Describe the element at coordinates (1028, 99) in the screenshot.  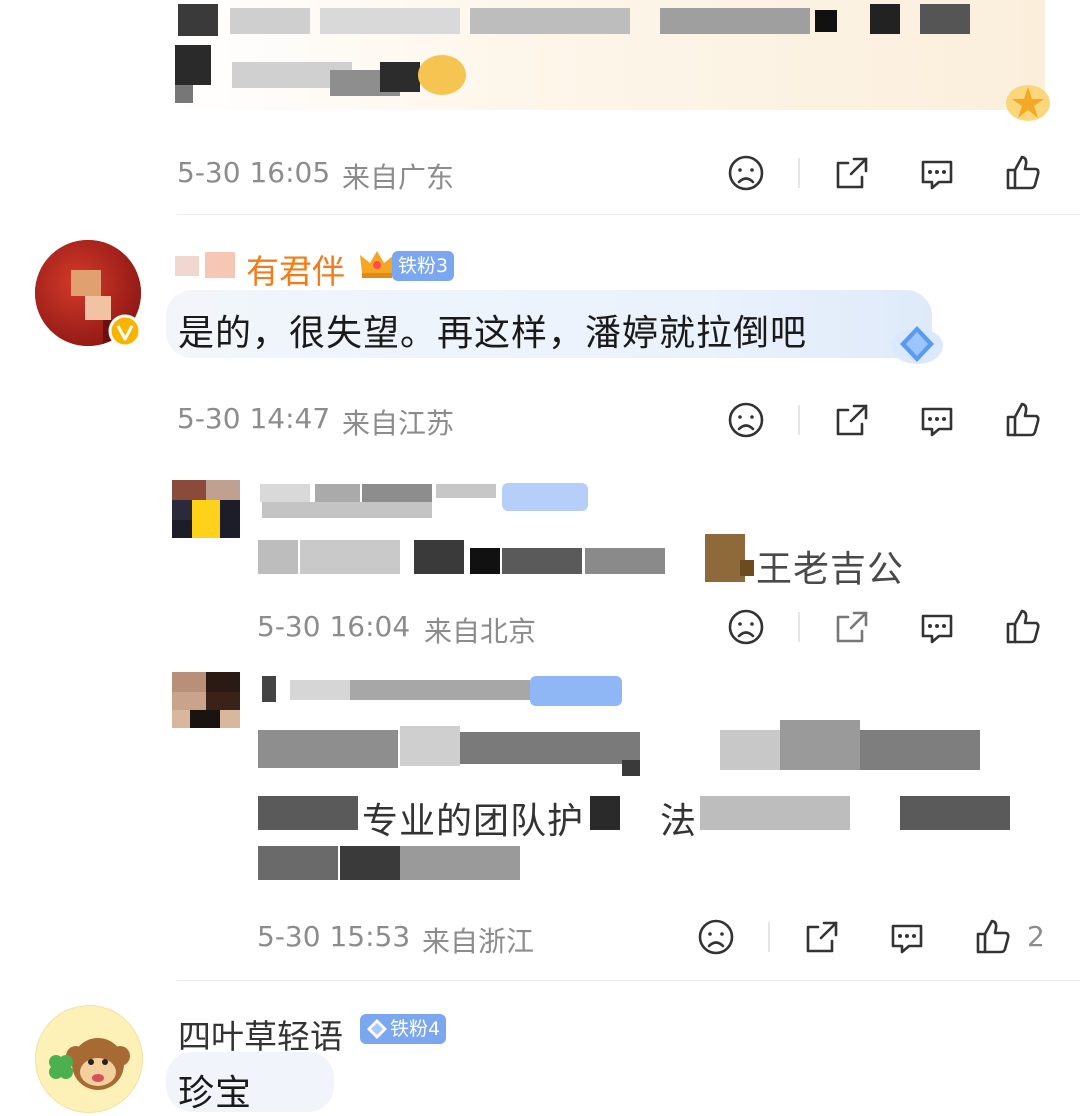
I see `star-sticker-icon` at that location.